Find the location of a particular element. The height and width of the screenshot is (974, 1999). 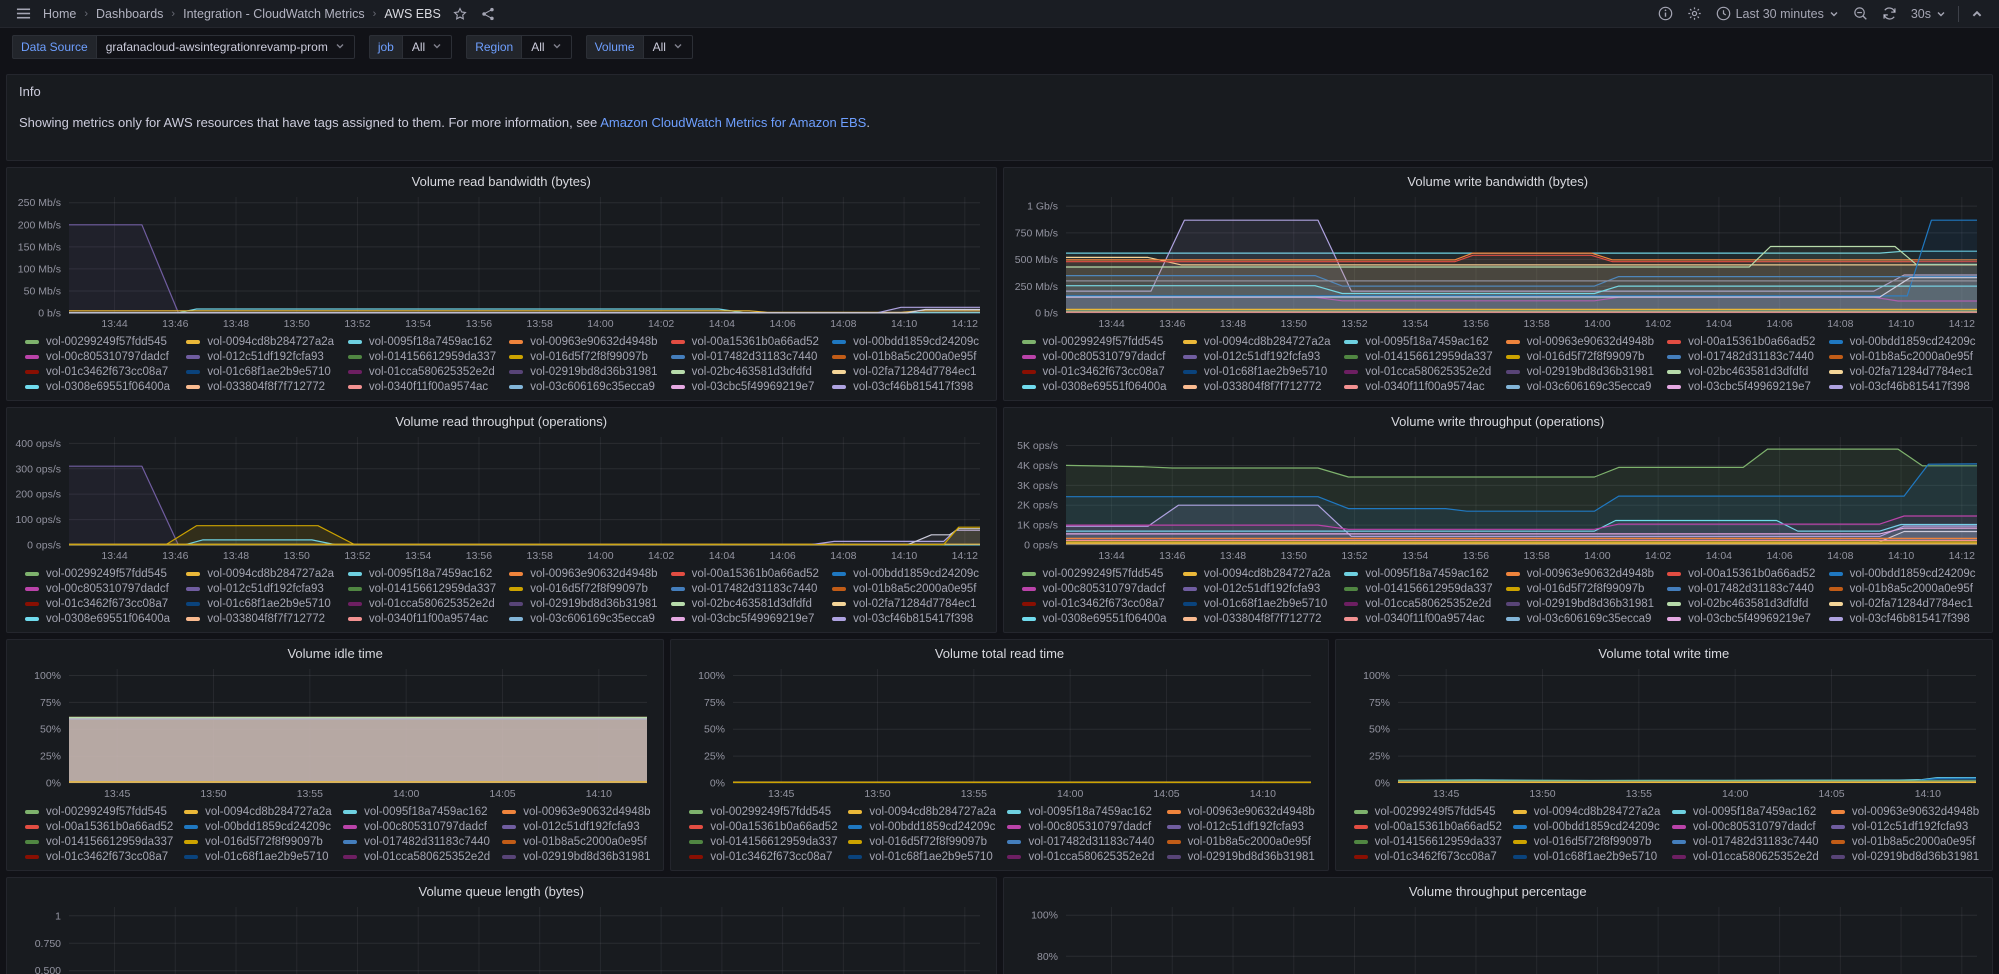

collapse-toolbar-button is located at coordinates (1977, 14).